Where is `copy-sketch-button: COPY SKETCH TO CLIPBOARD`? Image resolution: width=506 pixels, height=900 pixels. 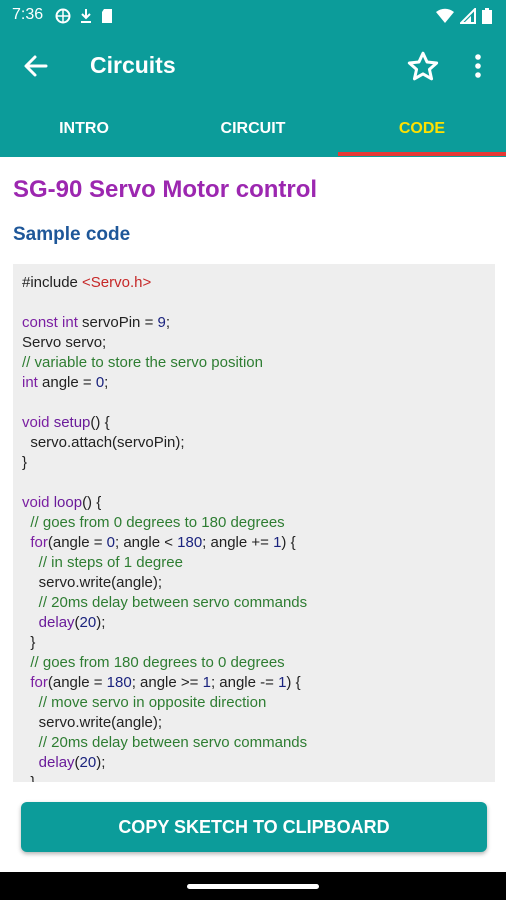
copy-sketch-button: COPY SKETCH TO CLIPBOARD is located at coordinates (254, 827).